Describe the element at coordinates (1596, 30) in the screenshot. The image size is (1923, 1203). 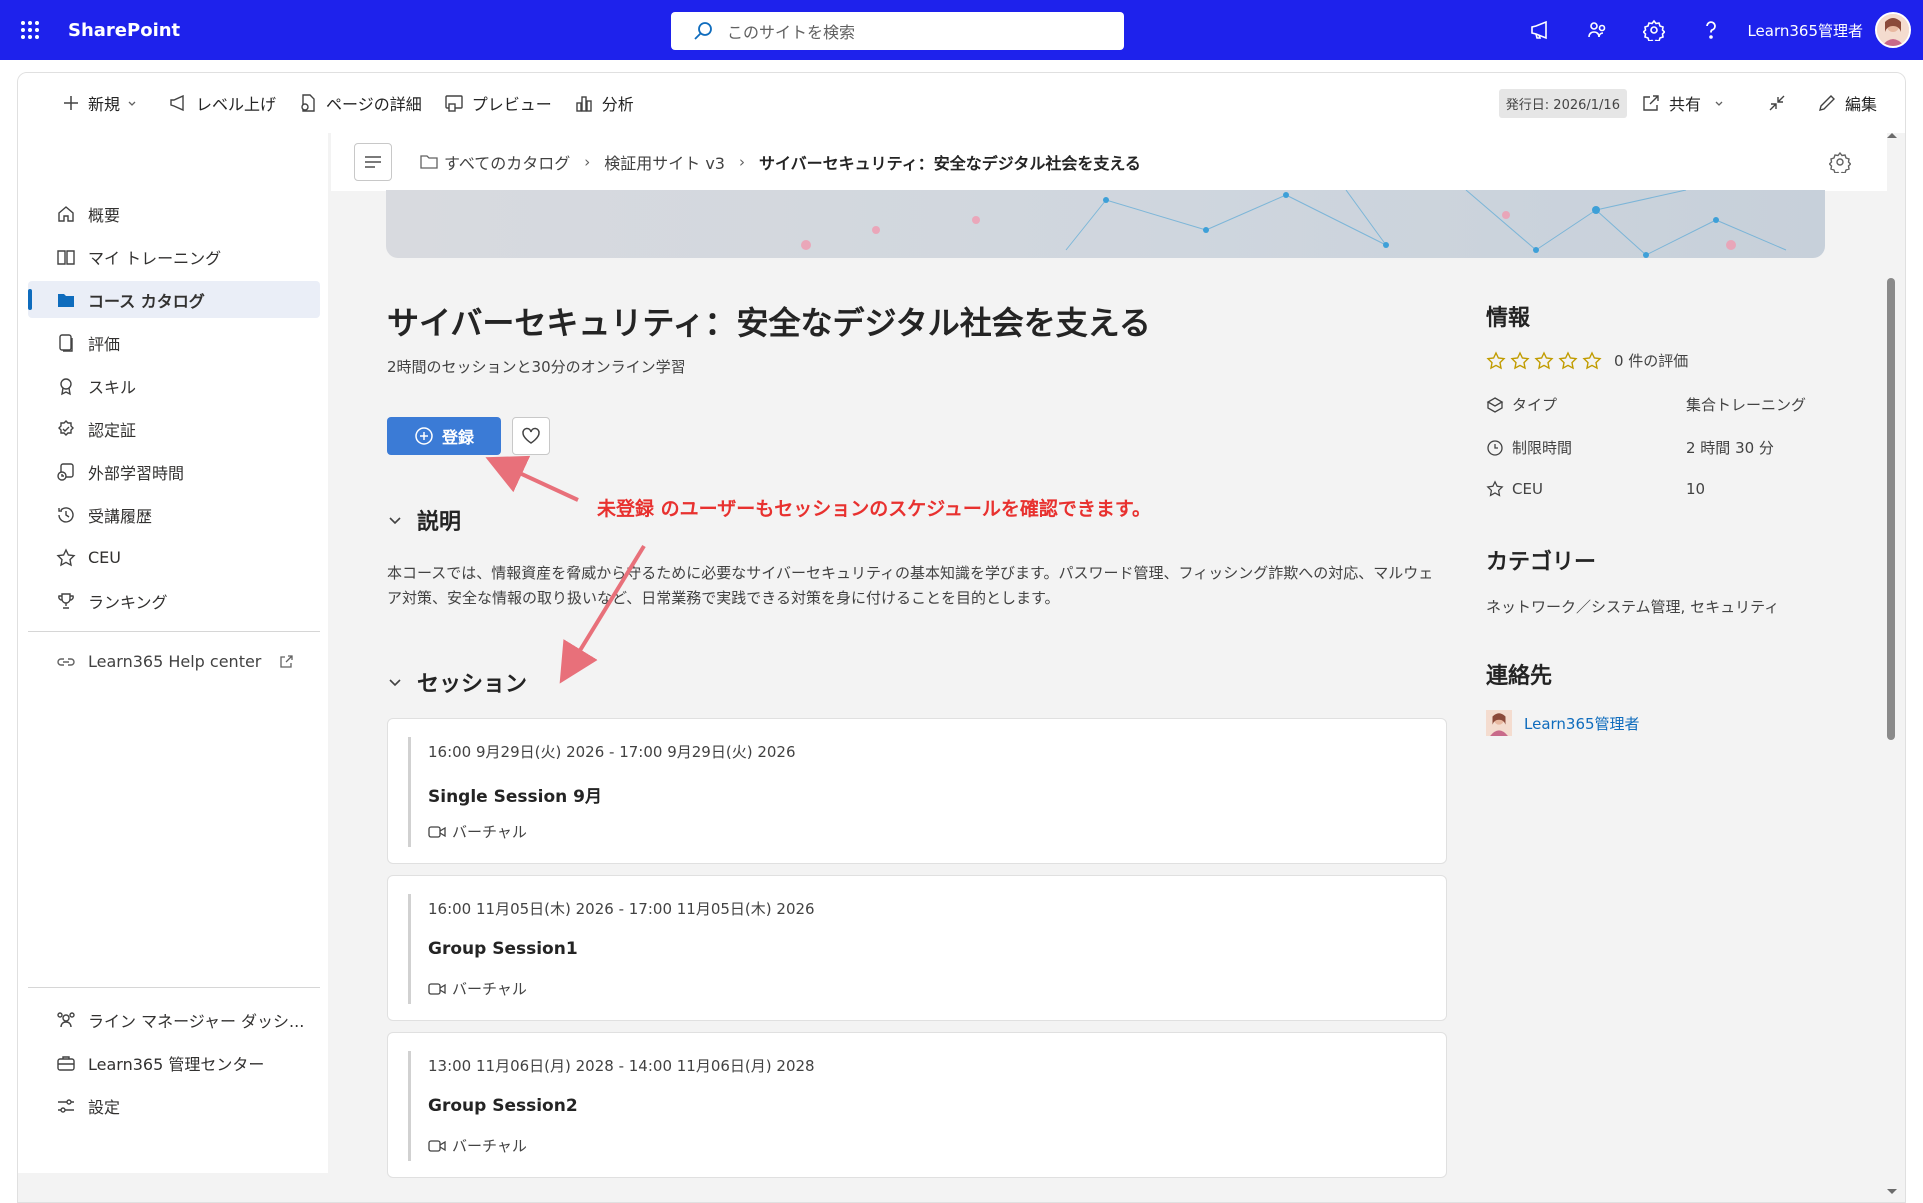
I see `share-network-icon` at that location.